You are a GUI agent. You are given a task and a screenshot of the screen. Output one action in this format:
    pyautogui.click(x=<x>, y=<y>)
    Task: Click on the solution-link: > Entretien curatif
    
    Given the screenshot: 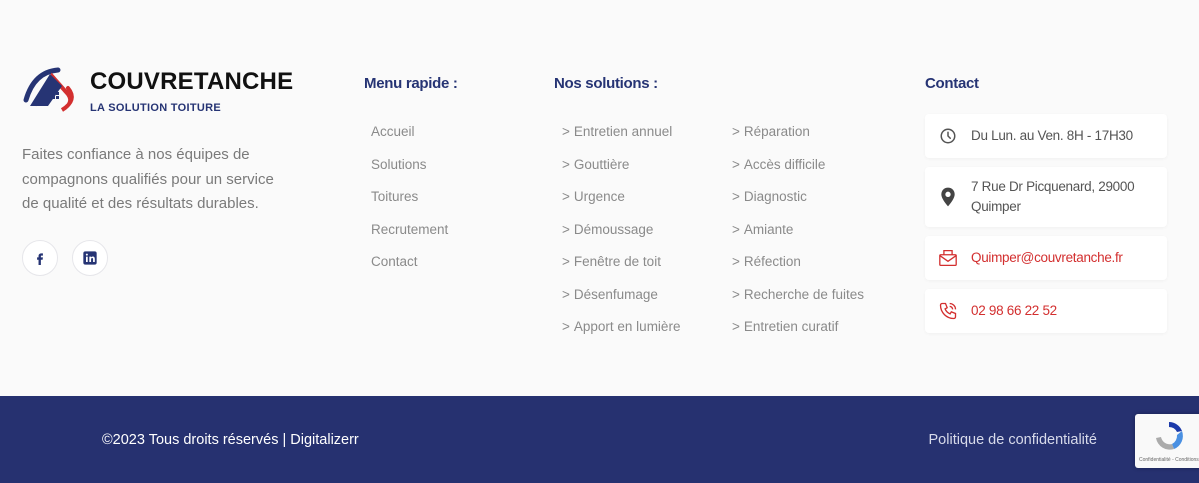 What is the action you would take?
    pyautogui.click(x=798, y=335)
    